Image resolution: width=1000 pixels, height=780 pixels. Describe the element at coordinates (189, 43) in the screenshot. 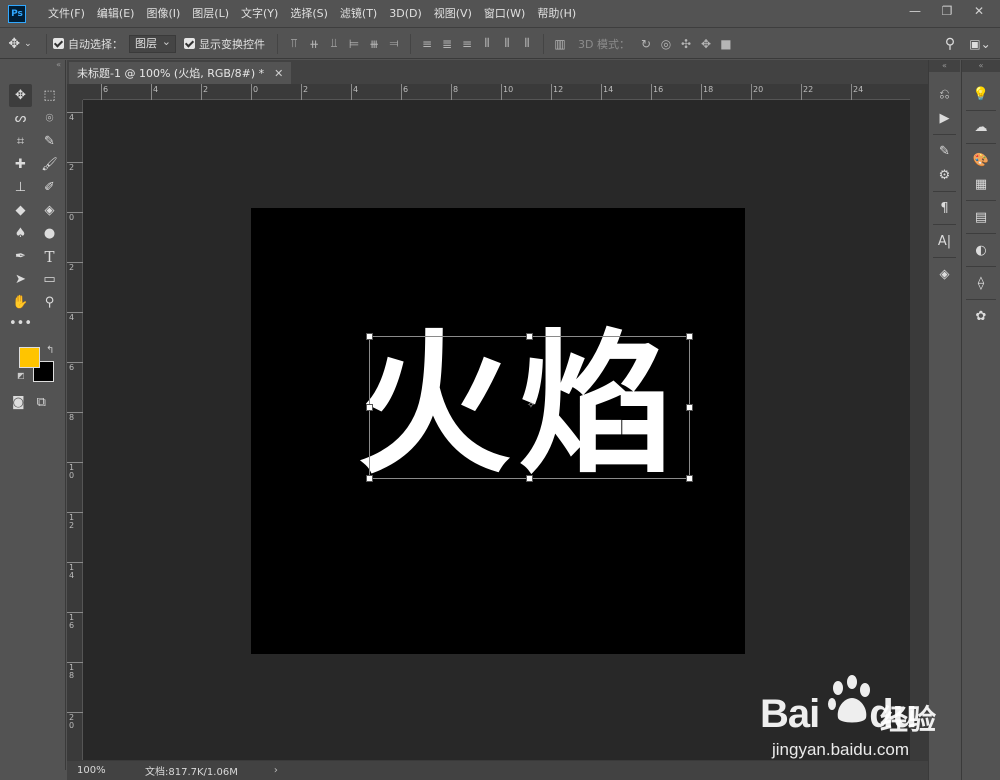

I see `show-transform-checkbox` at that location.